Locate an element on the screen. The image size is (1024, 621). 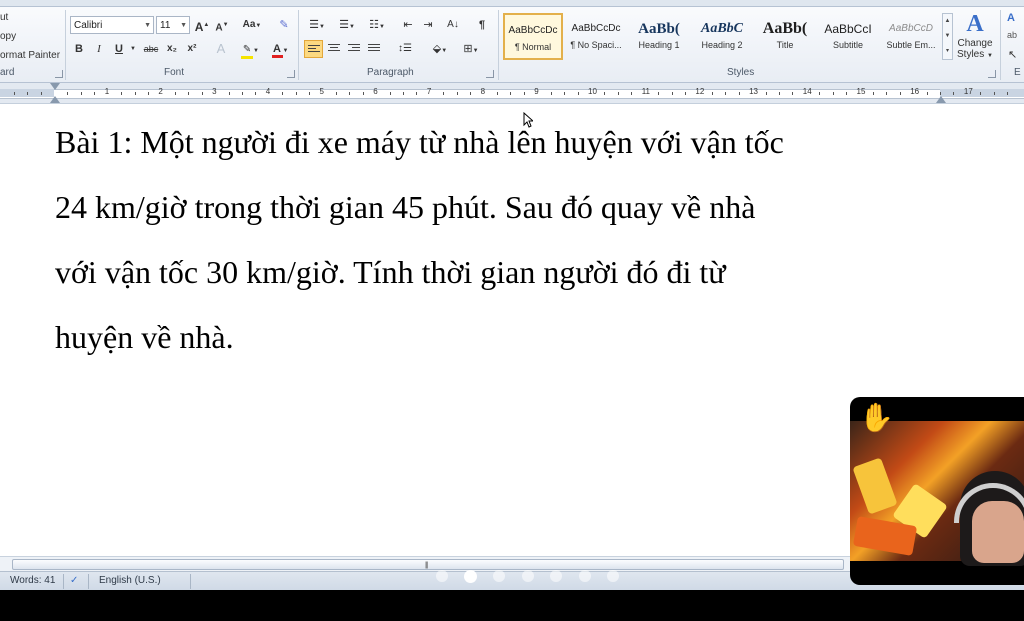
bold-button: B is located at coordinates (79, 49).